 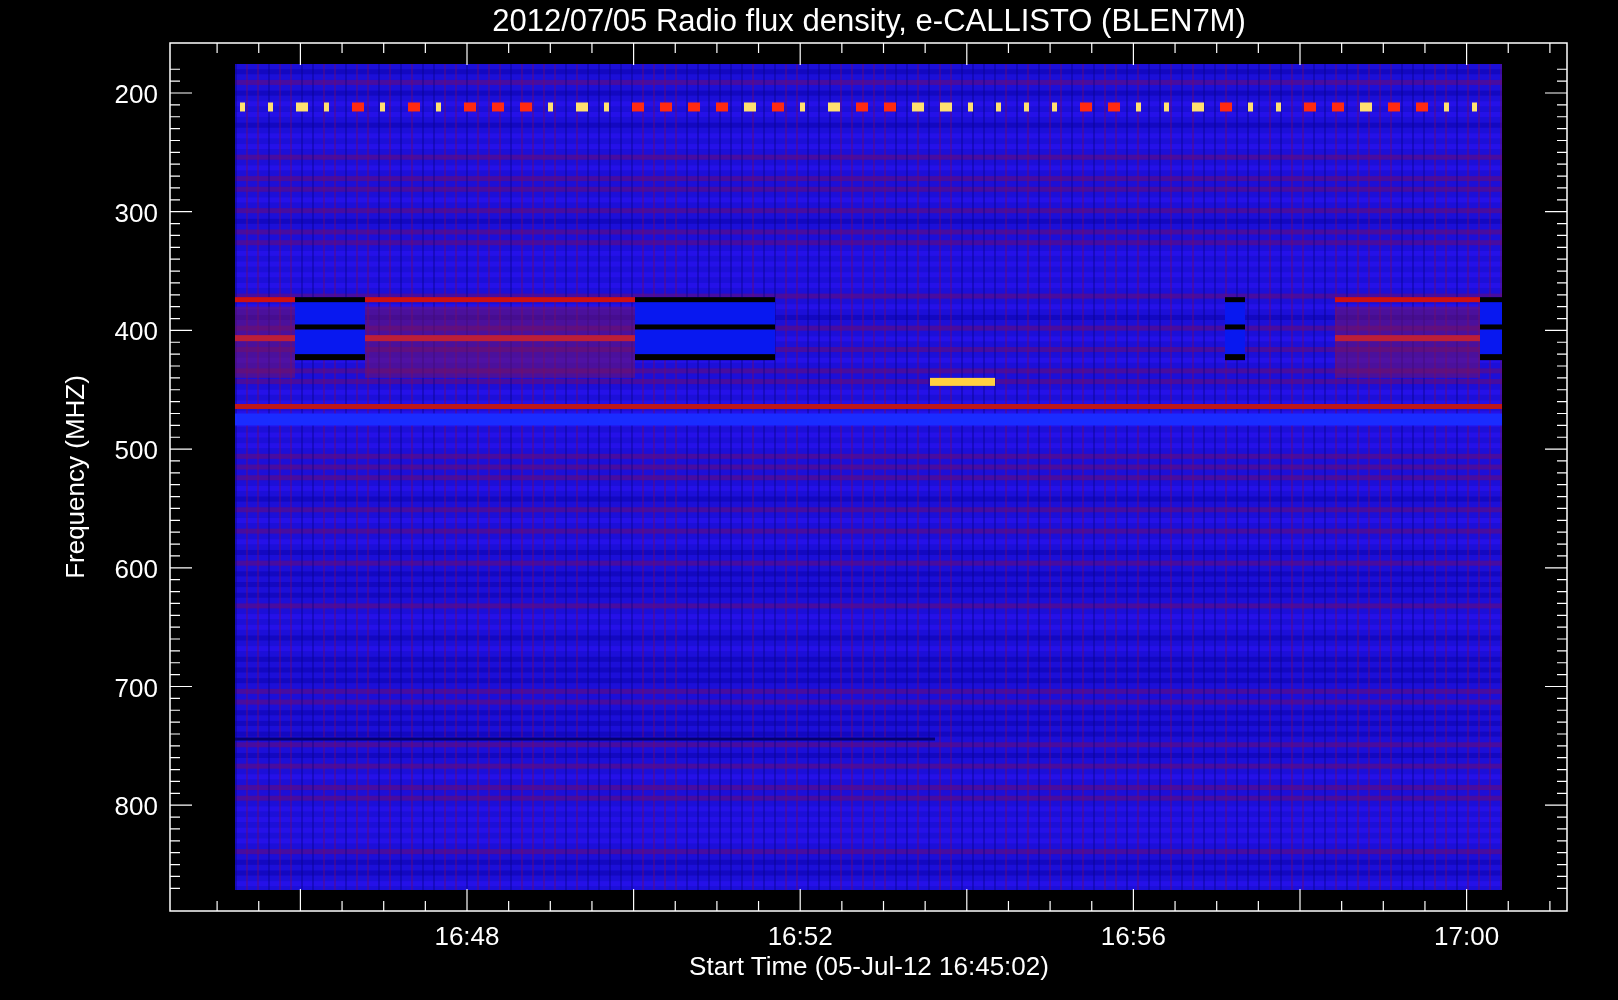 I want to click on y-tick-label: 200, so click(x=136, y=94).